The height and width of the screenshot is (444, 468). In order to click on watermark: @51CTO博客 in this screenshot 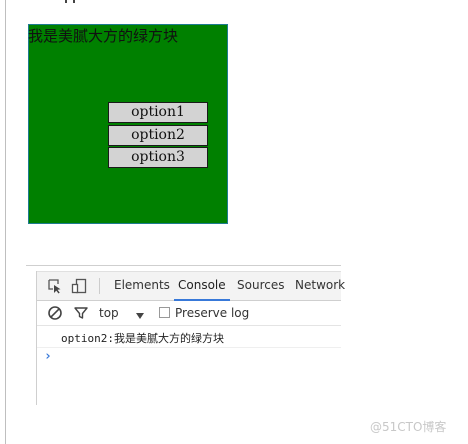, I will do `click(408, 427)`.